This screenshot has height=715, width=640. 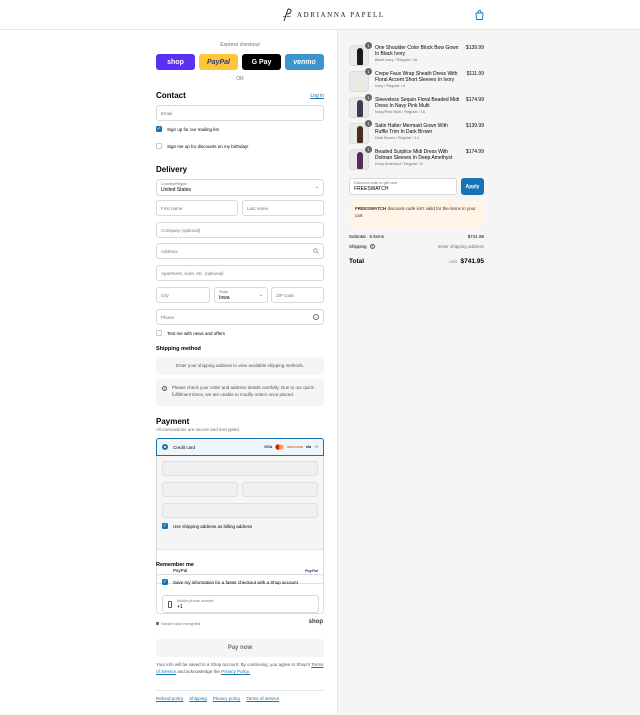 I want to click on mobile-phone-icon, so click(x=170, y=604).